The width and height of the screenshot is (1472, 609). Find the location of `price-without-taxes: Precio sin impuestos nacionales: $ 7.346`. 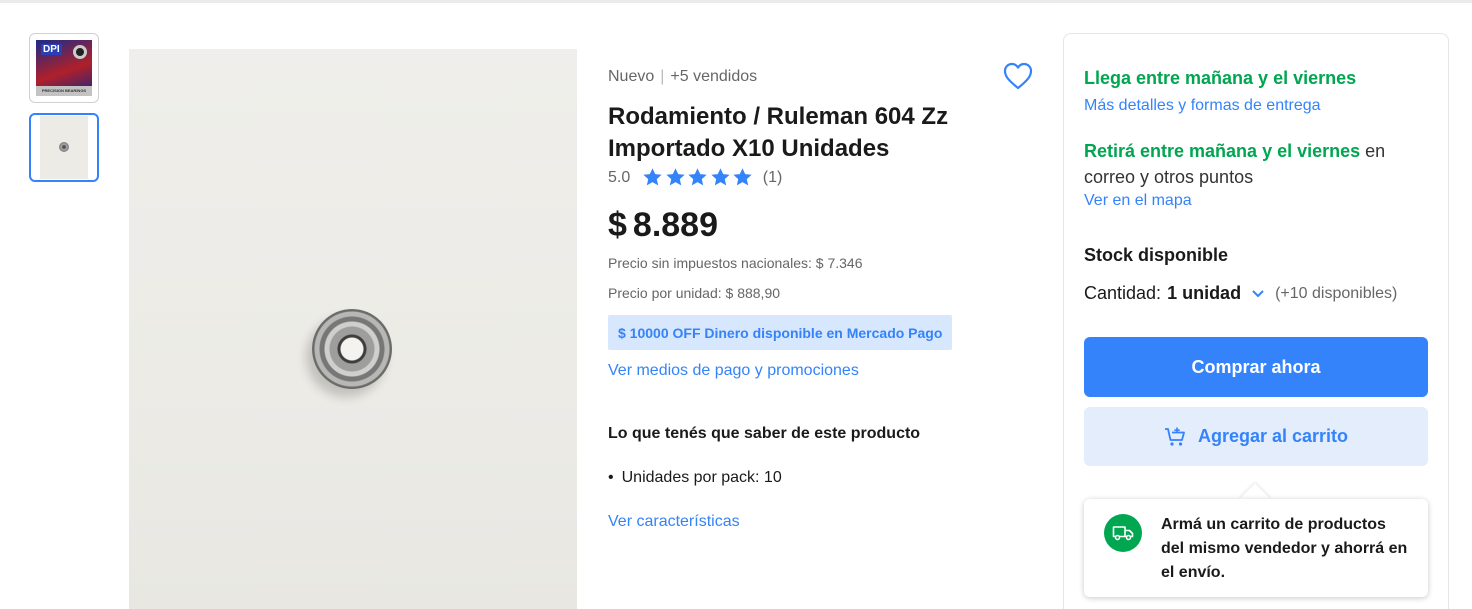

price-without-taxes: Precio sin impuestos nacionales: $ 7.346 is located at coordinates (735, 263).